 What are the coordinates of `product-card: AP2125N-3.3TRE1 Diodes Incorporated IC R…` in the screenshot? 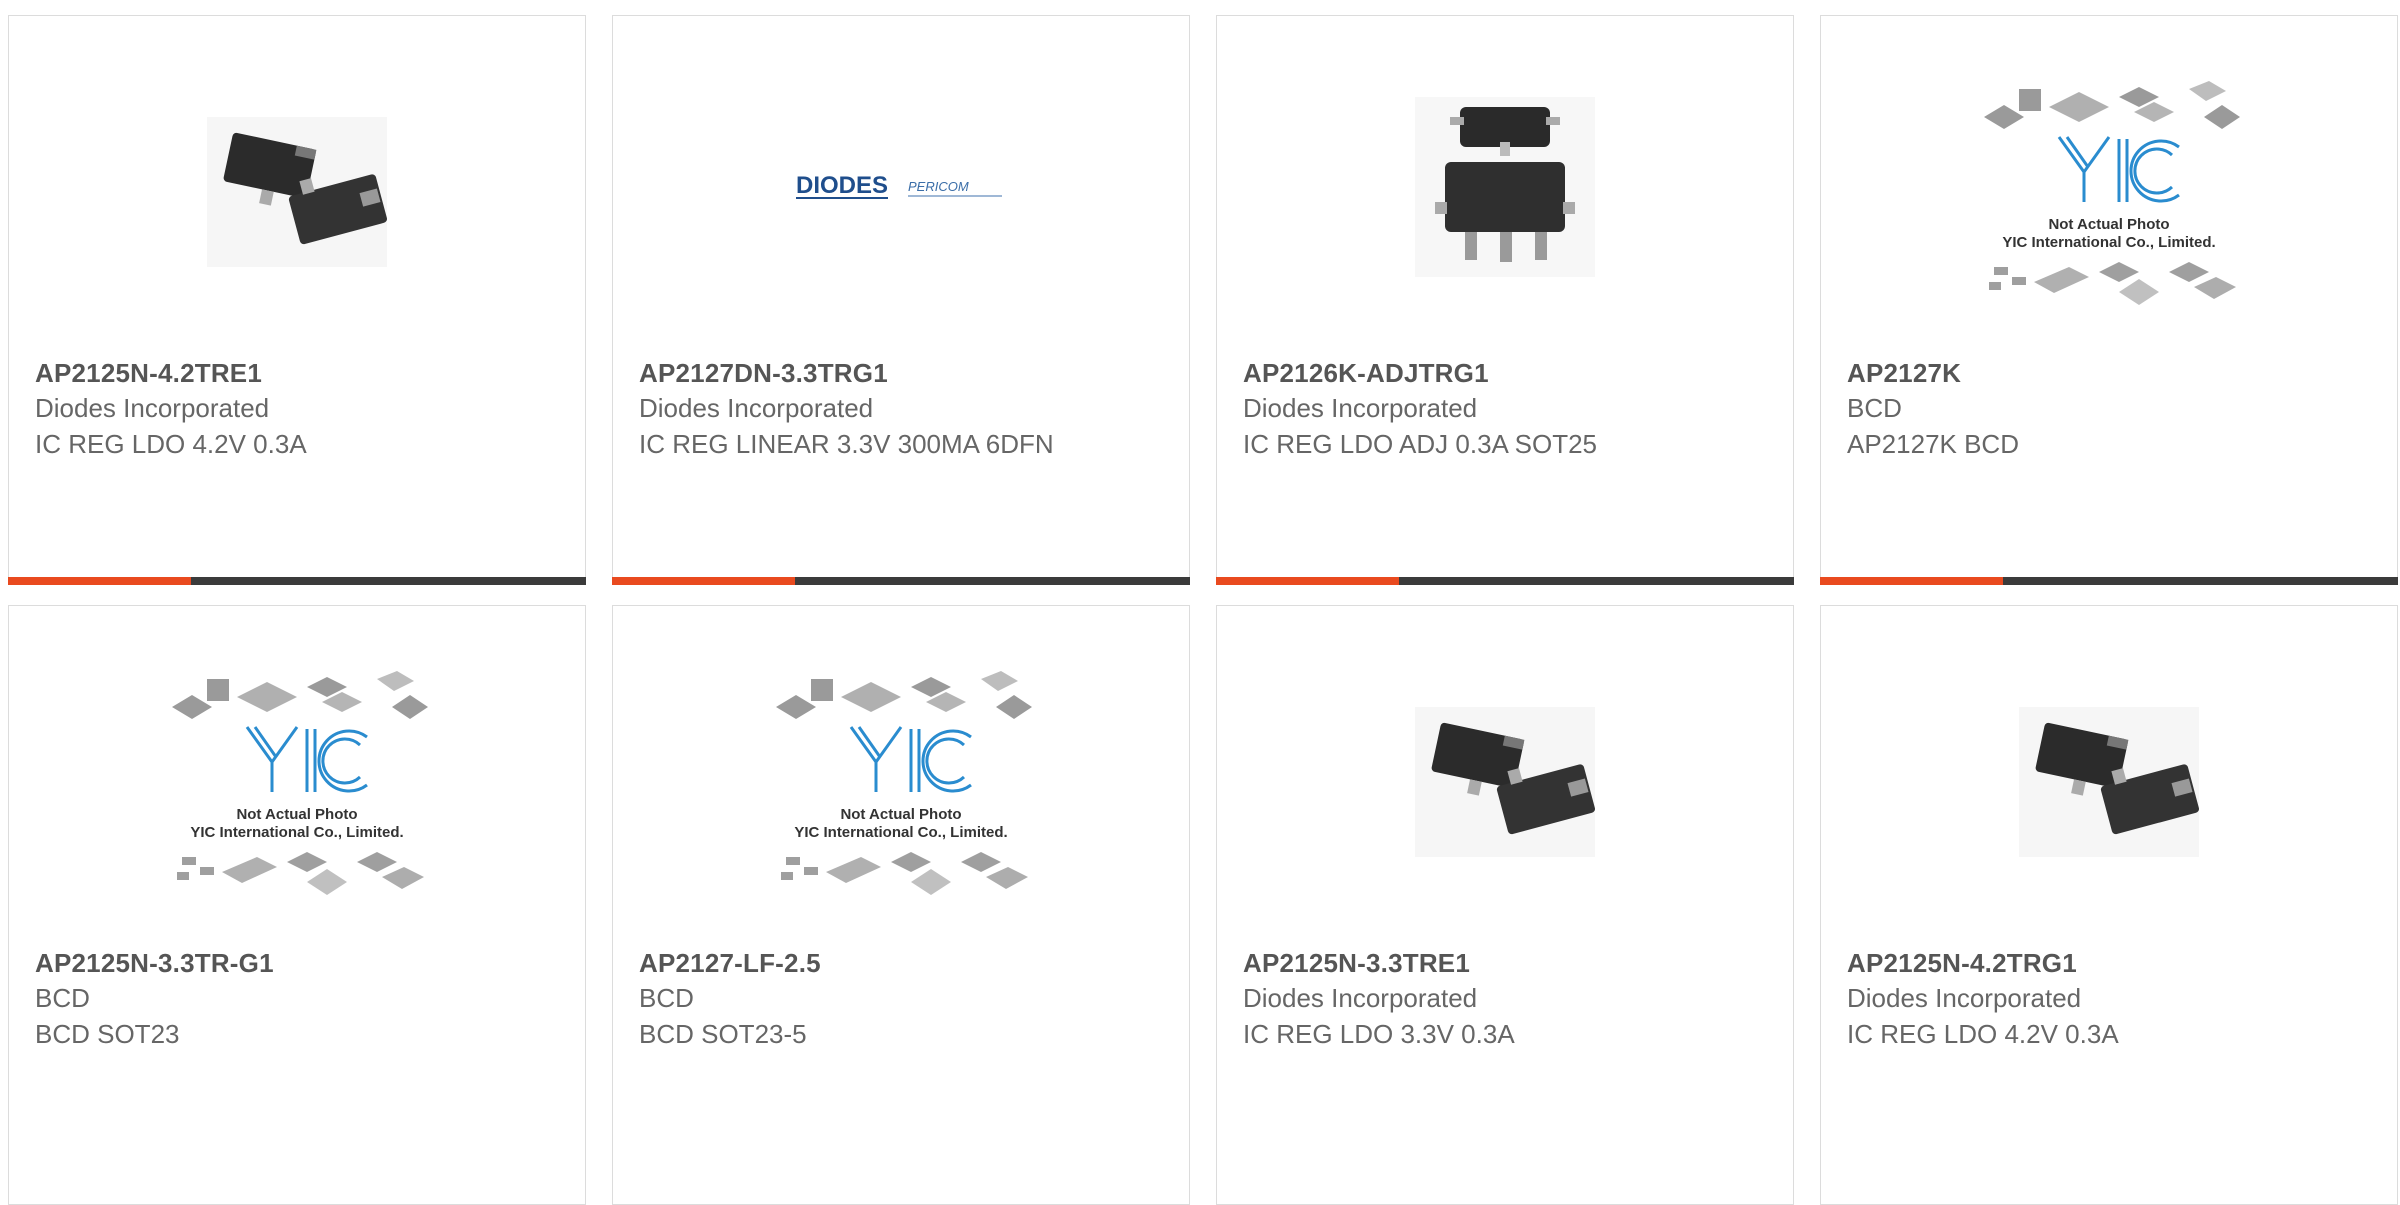 It's located at (1505, 905).